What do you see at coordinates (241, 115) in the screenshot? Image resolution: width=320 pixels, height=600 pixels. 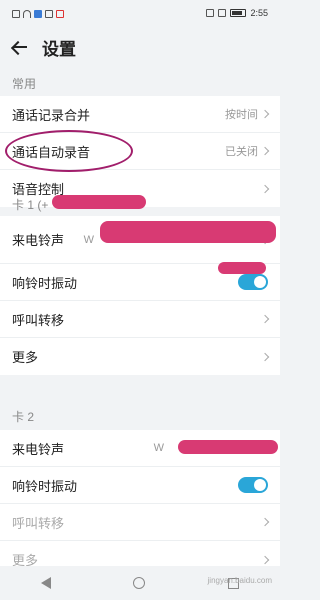 I see `row-value: 按时间` at bounding box center [241, 115].